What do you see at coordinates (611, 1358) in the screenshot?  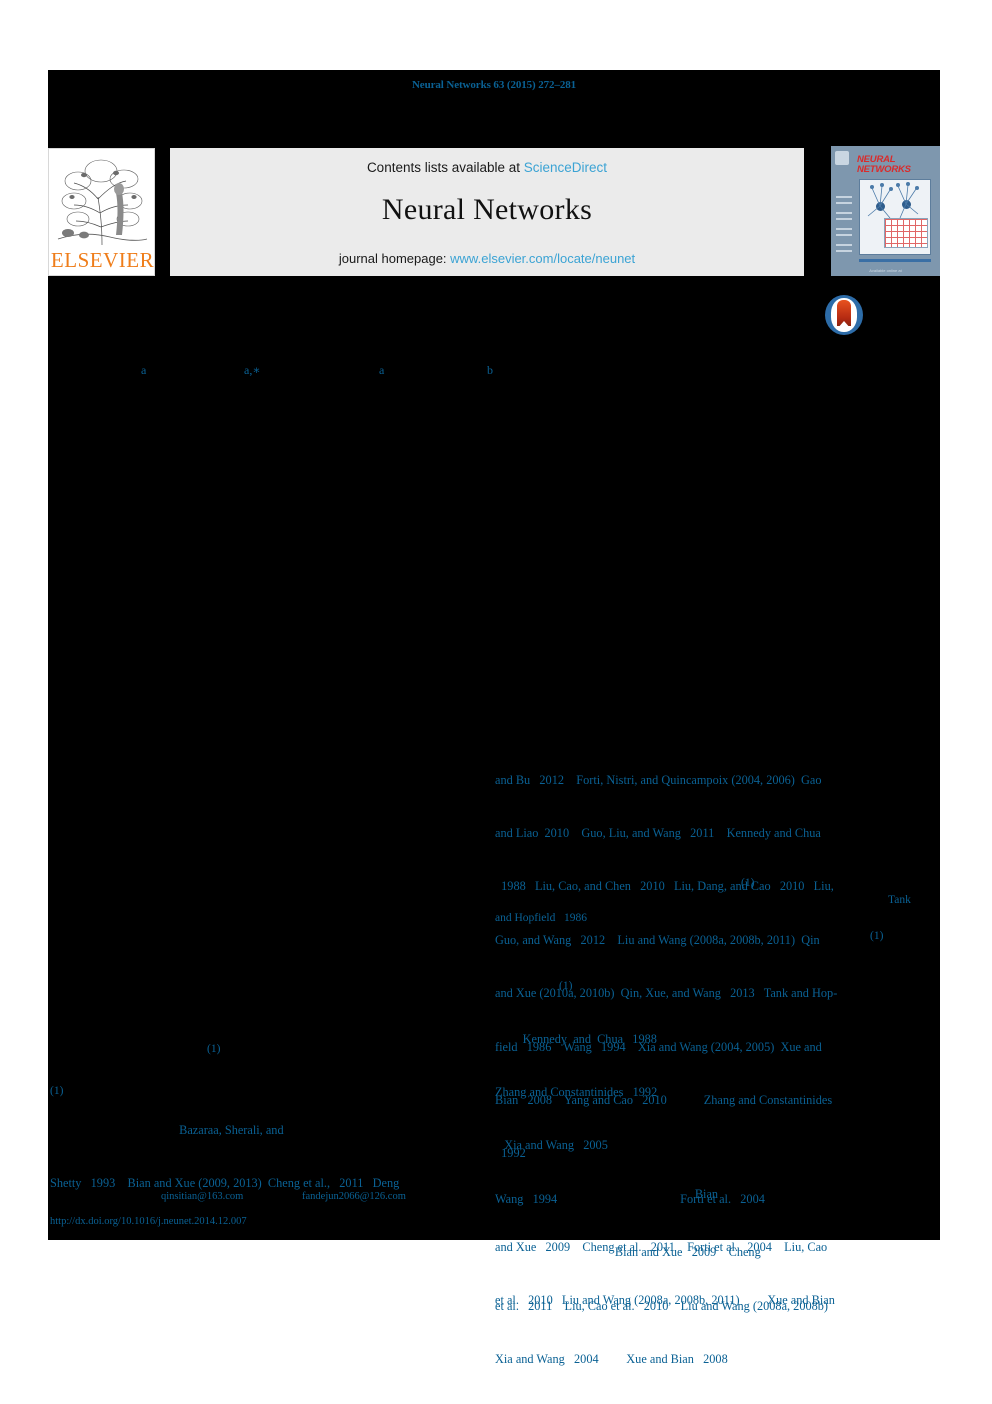 I see `citation-line: Xia and Wang 2004 Xue and Bian 2008` at bounding box center [611, 1358].